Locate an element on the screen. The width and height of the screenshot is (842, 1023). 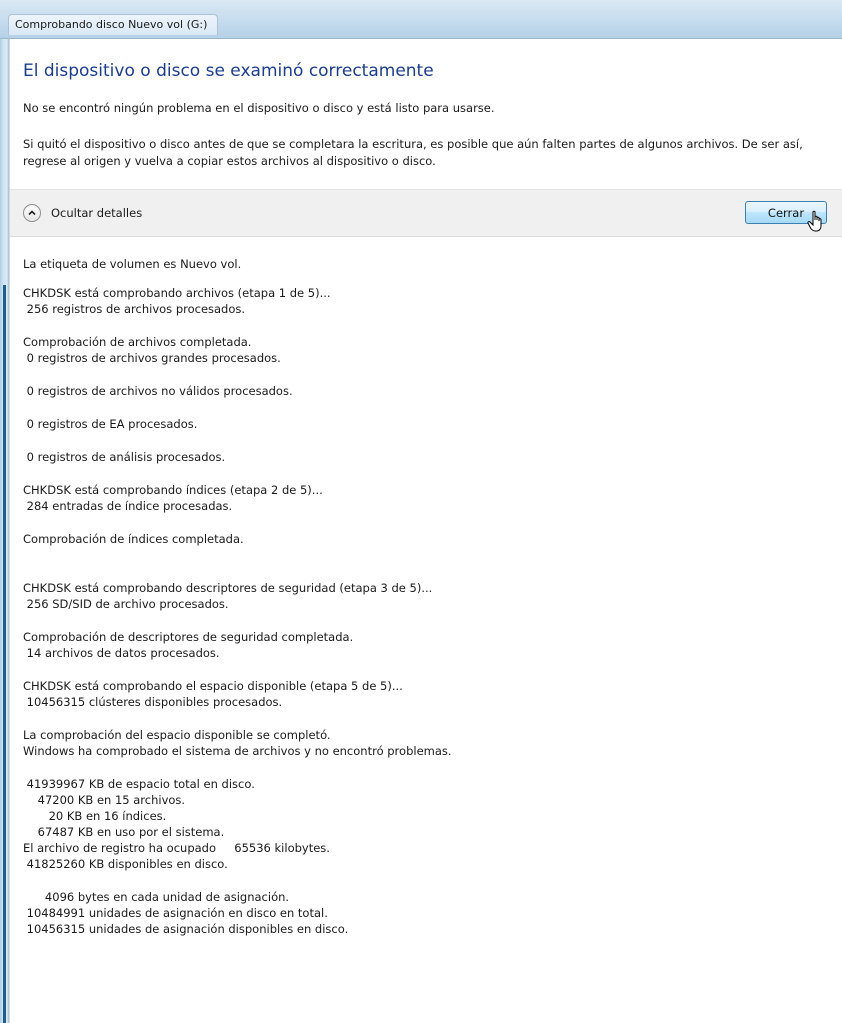
log-line: 284 entradas de índice procesadas. is located at coordinates (128, 506).